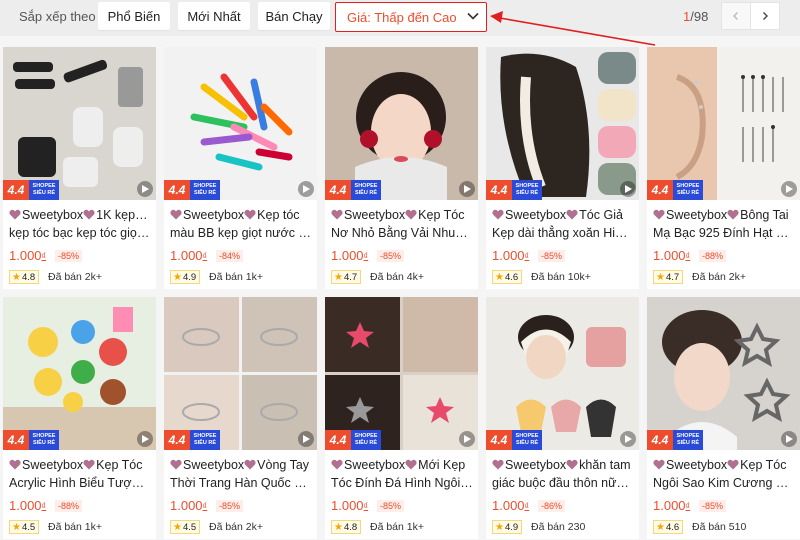 Image resolution: width=800 pixels, height=540 pixels. What do you see at coordinates (57, 16) in the screenshot?
I see `sort-label: Sắp xếp theo` at bounding box center [57, 16].